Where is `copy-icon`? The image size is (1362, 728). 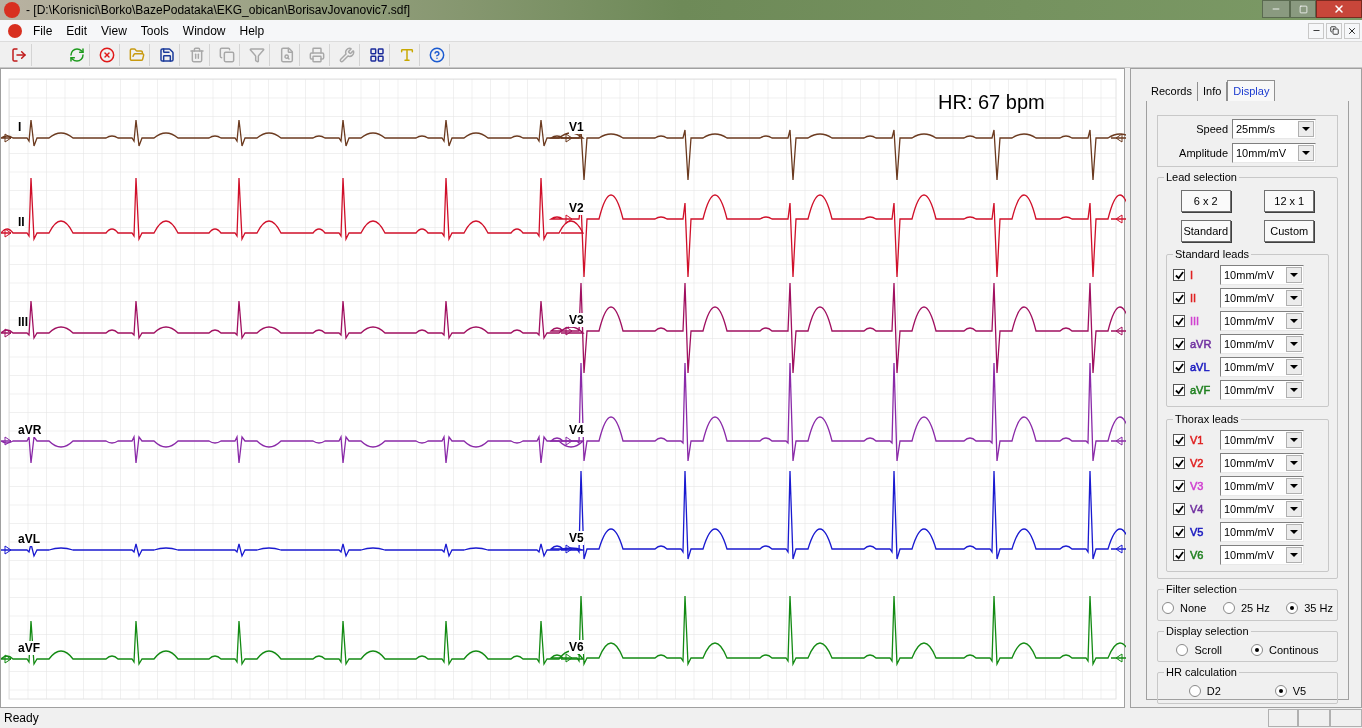 copy-icon is located at coordinates (226, 54).